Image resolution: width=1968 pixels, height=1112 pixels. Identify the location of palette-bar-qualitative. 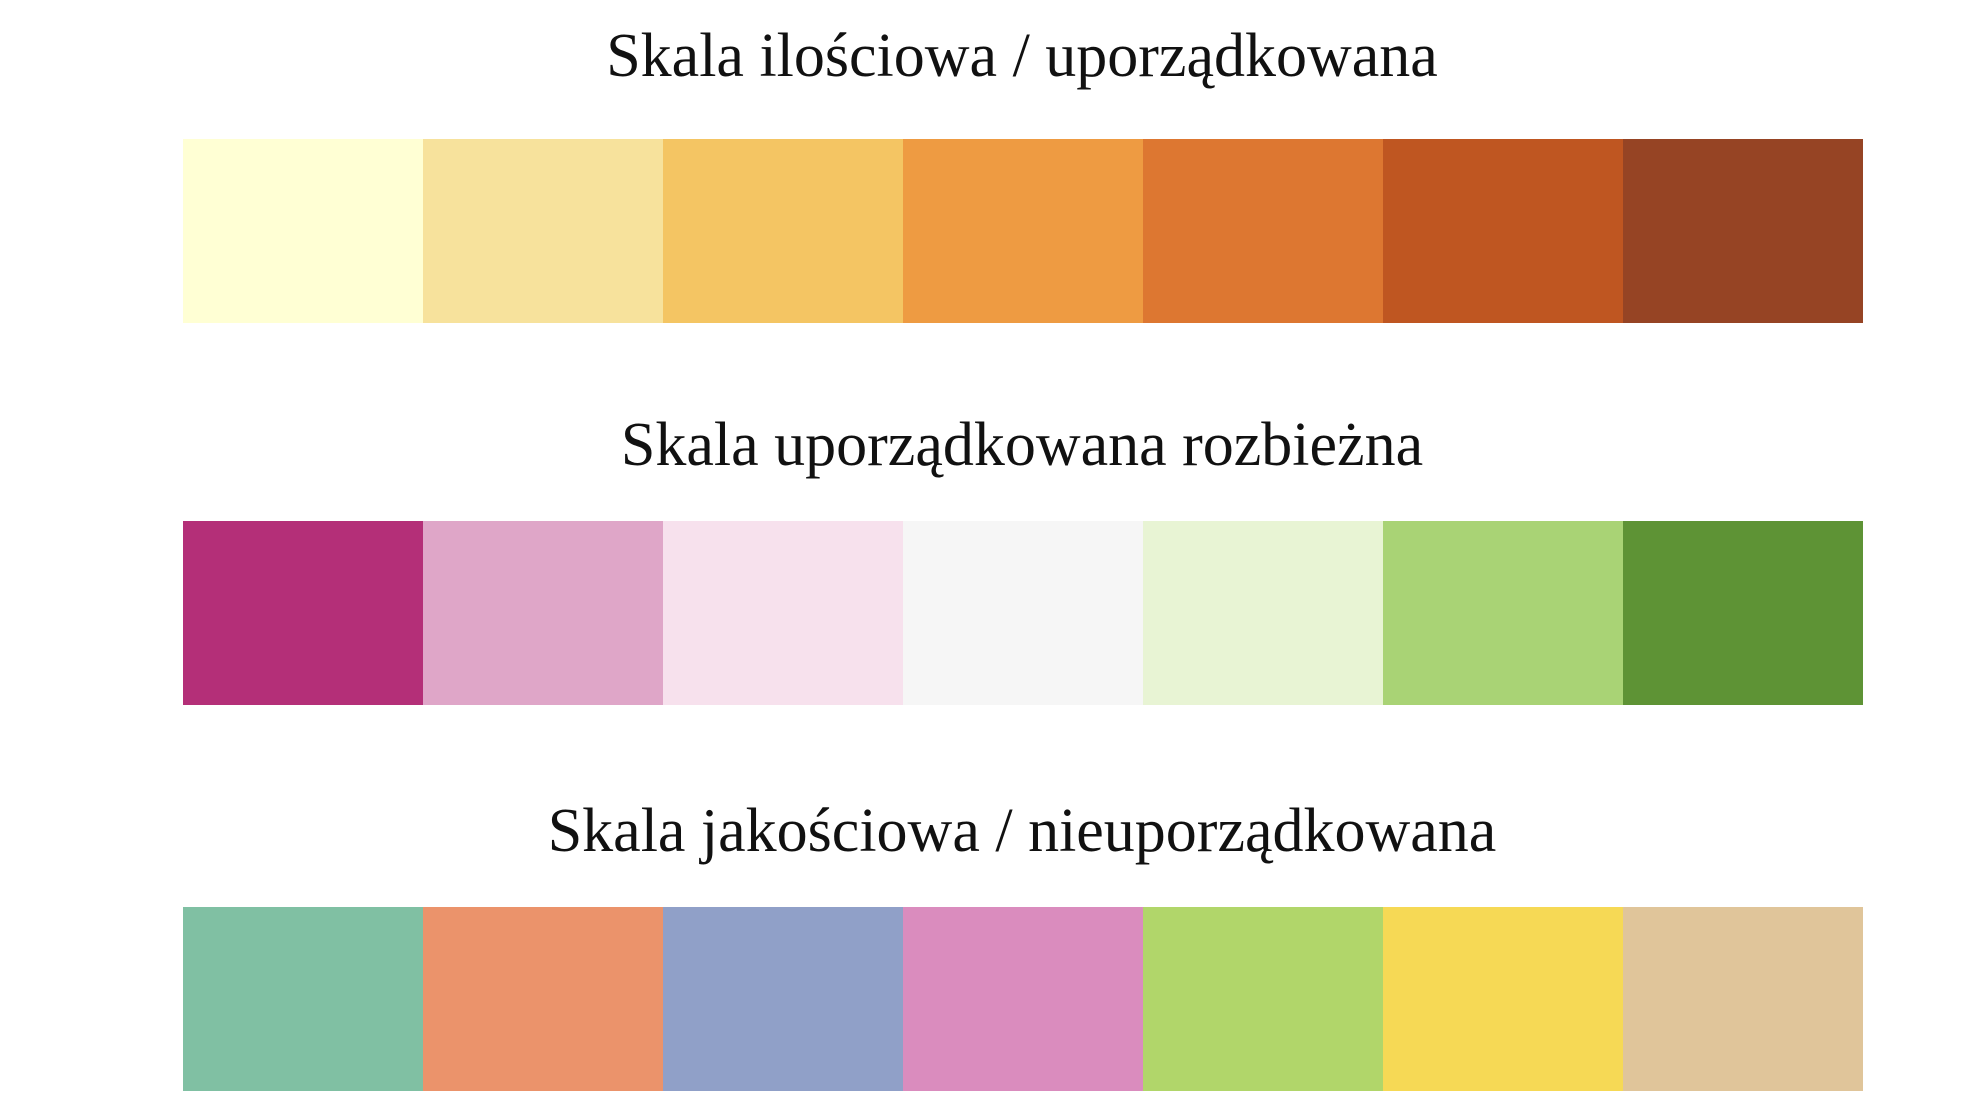
(1023, 999).